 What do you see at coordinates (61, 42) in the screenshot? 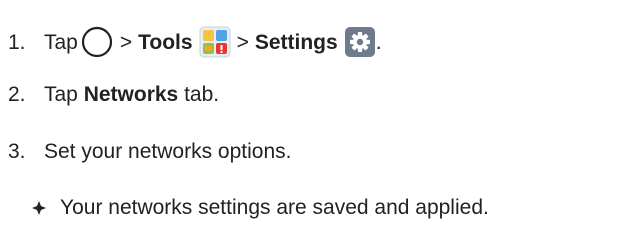
I see `step-tap-text: Tap` at bounding box center [61, 42].